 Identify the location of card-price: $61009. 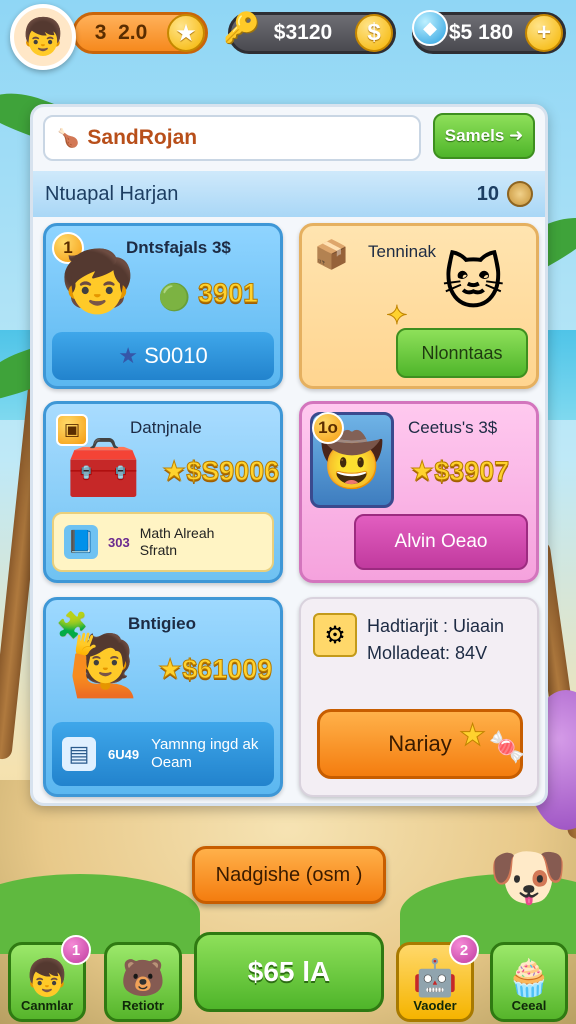
(227, 669).